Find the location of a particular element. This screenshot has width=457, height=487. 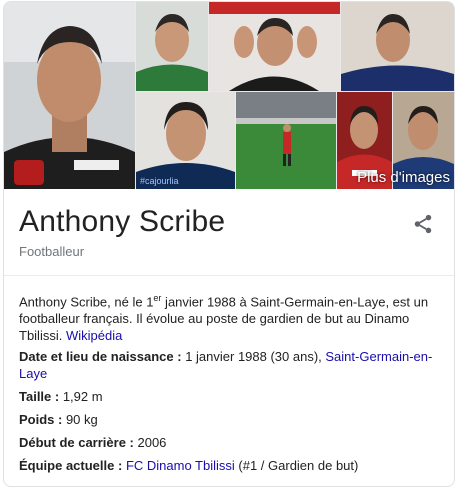

fact-career-start-value: 2006 is located at coordinates (150, 442).